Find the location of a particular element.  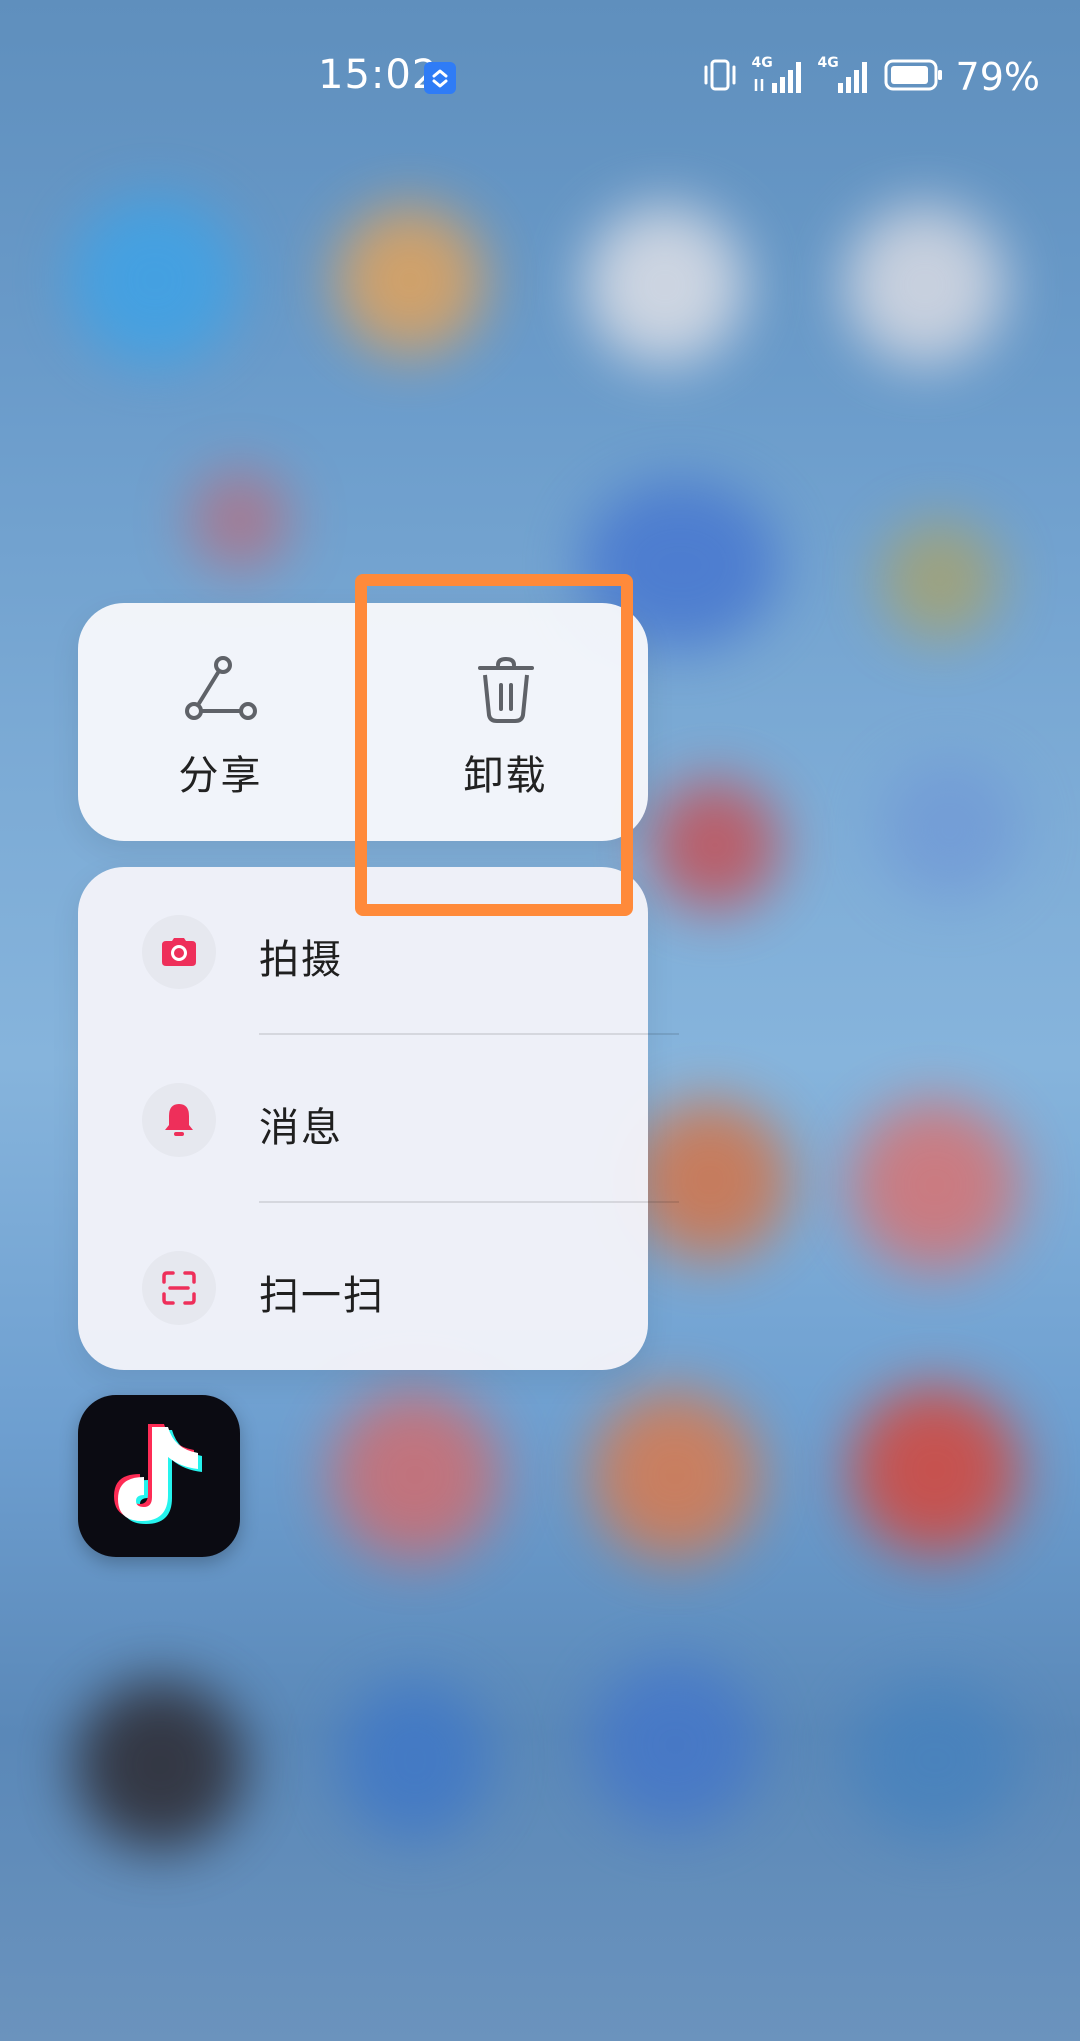

status-time: 15:02 is located at coordinates (378, 75).